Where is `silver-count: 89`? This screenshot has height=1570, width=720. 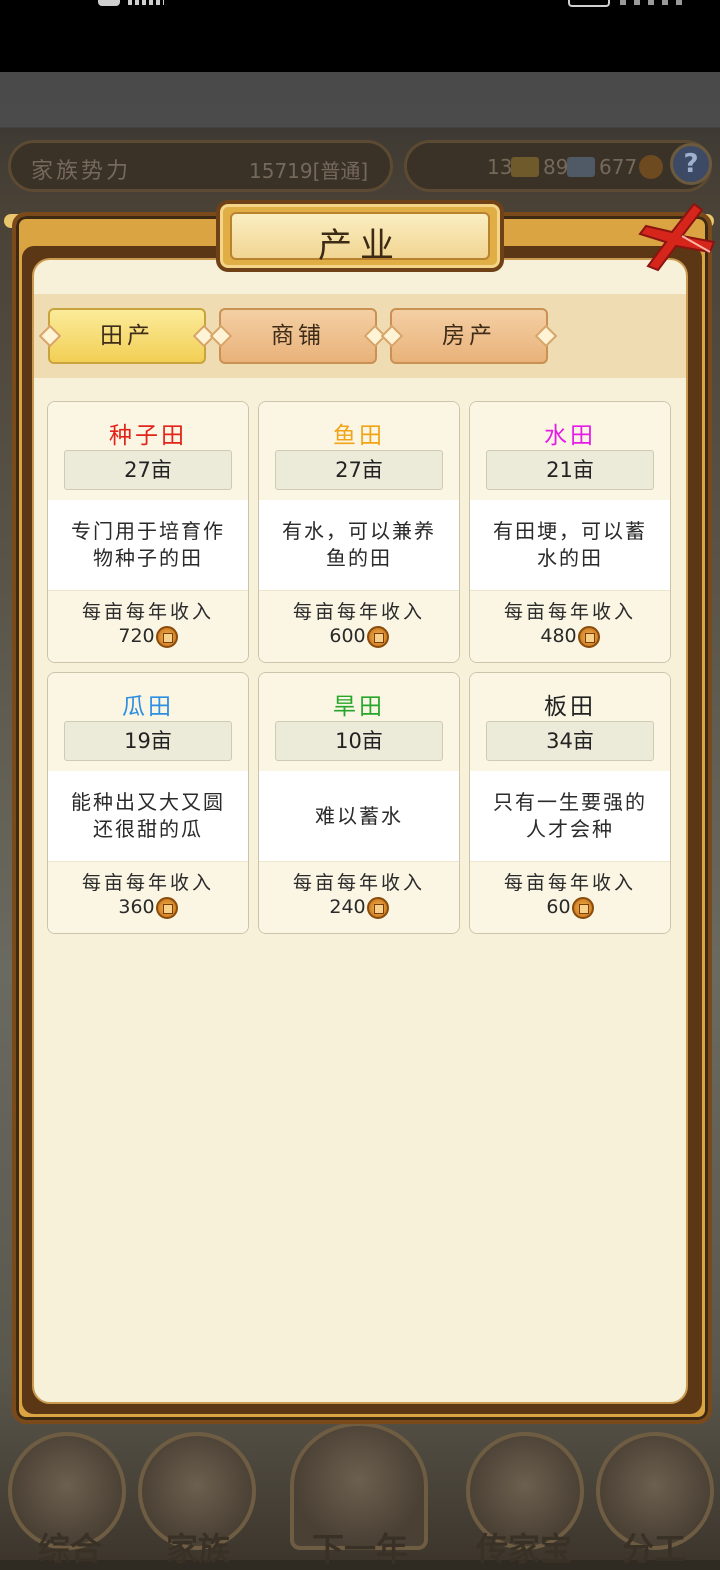 silver-count: 89 is located at coordinates (556, 167).